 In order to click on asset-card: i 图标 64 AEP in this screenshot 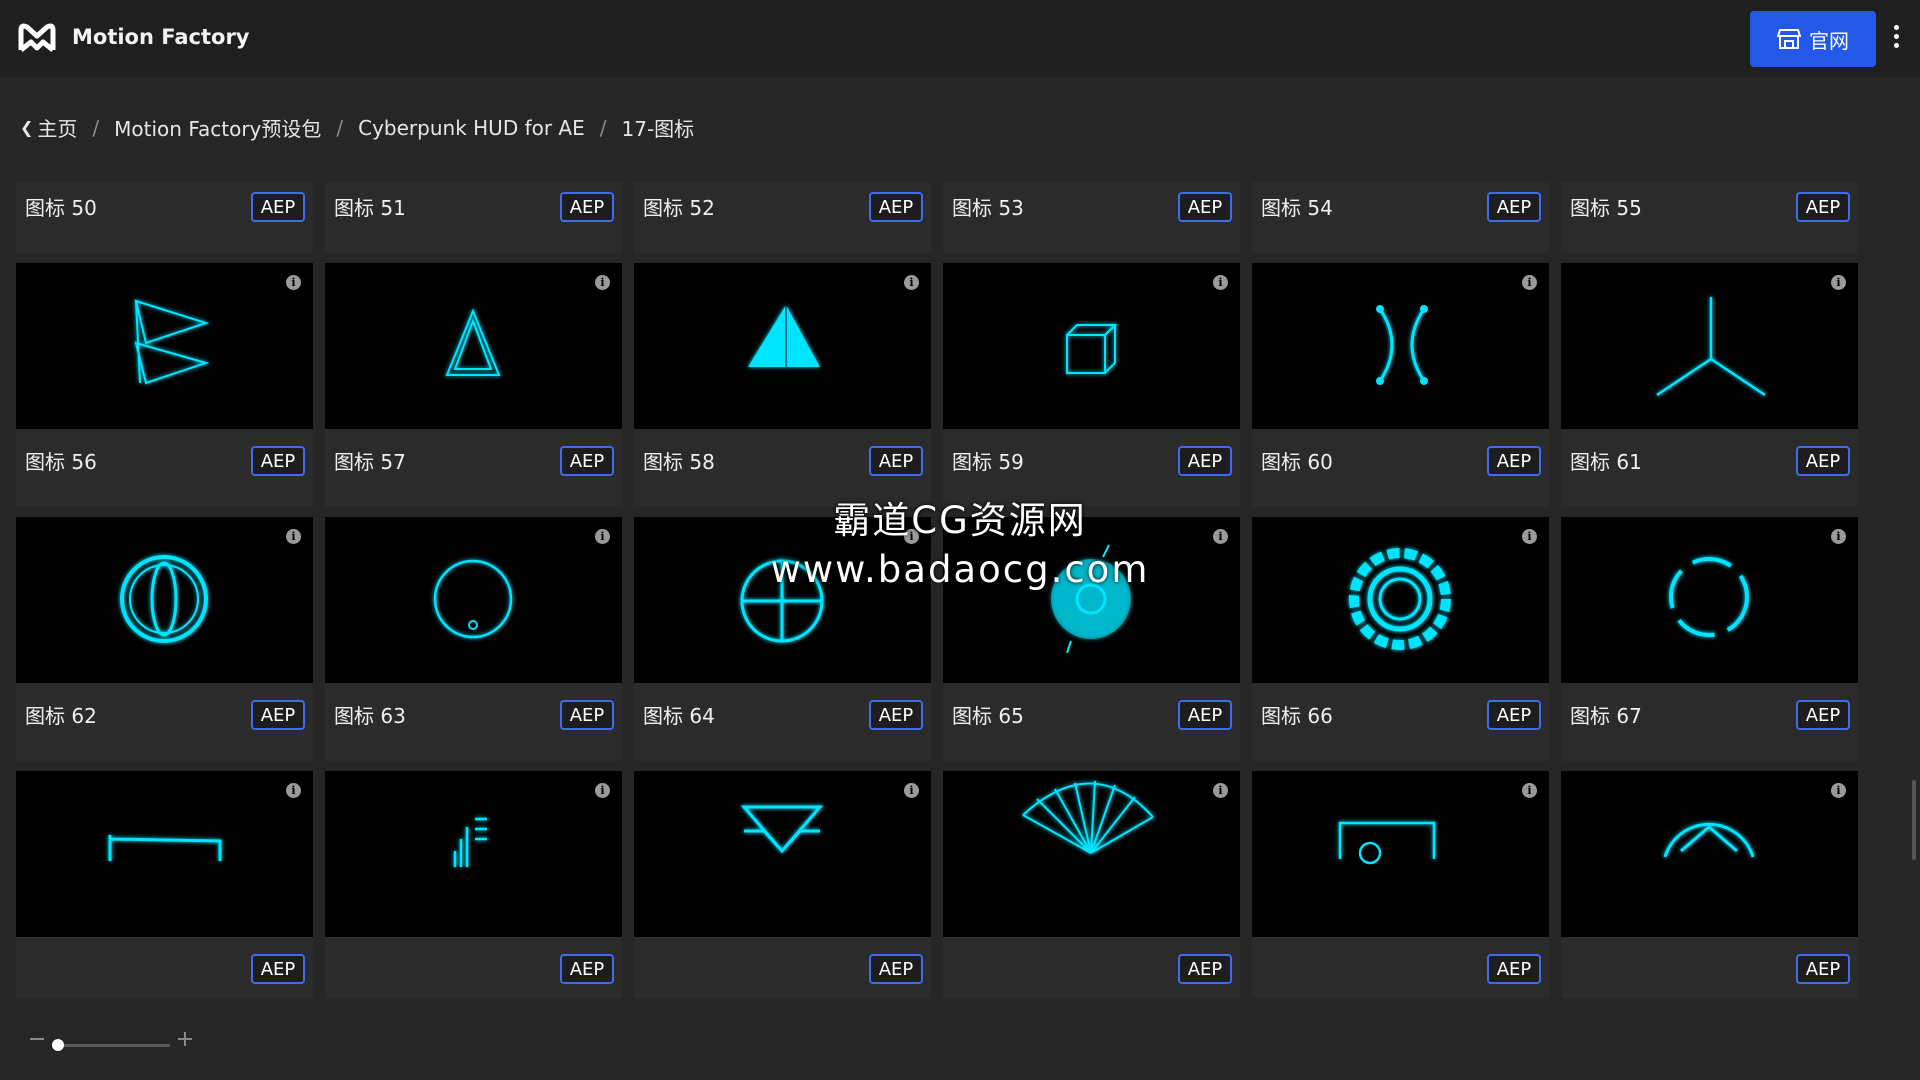, I will do `click(782, 639)`.